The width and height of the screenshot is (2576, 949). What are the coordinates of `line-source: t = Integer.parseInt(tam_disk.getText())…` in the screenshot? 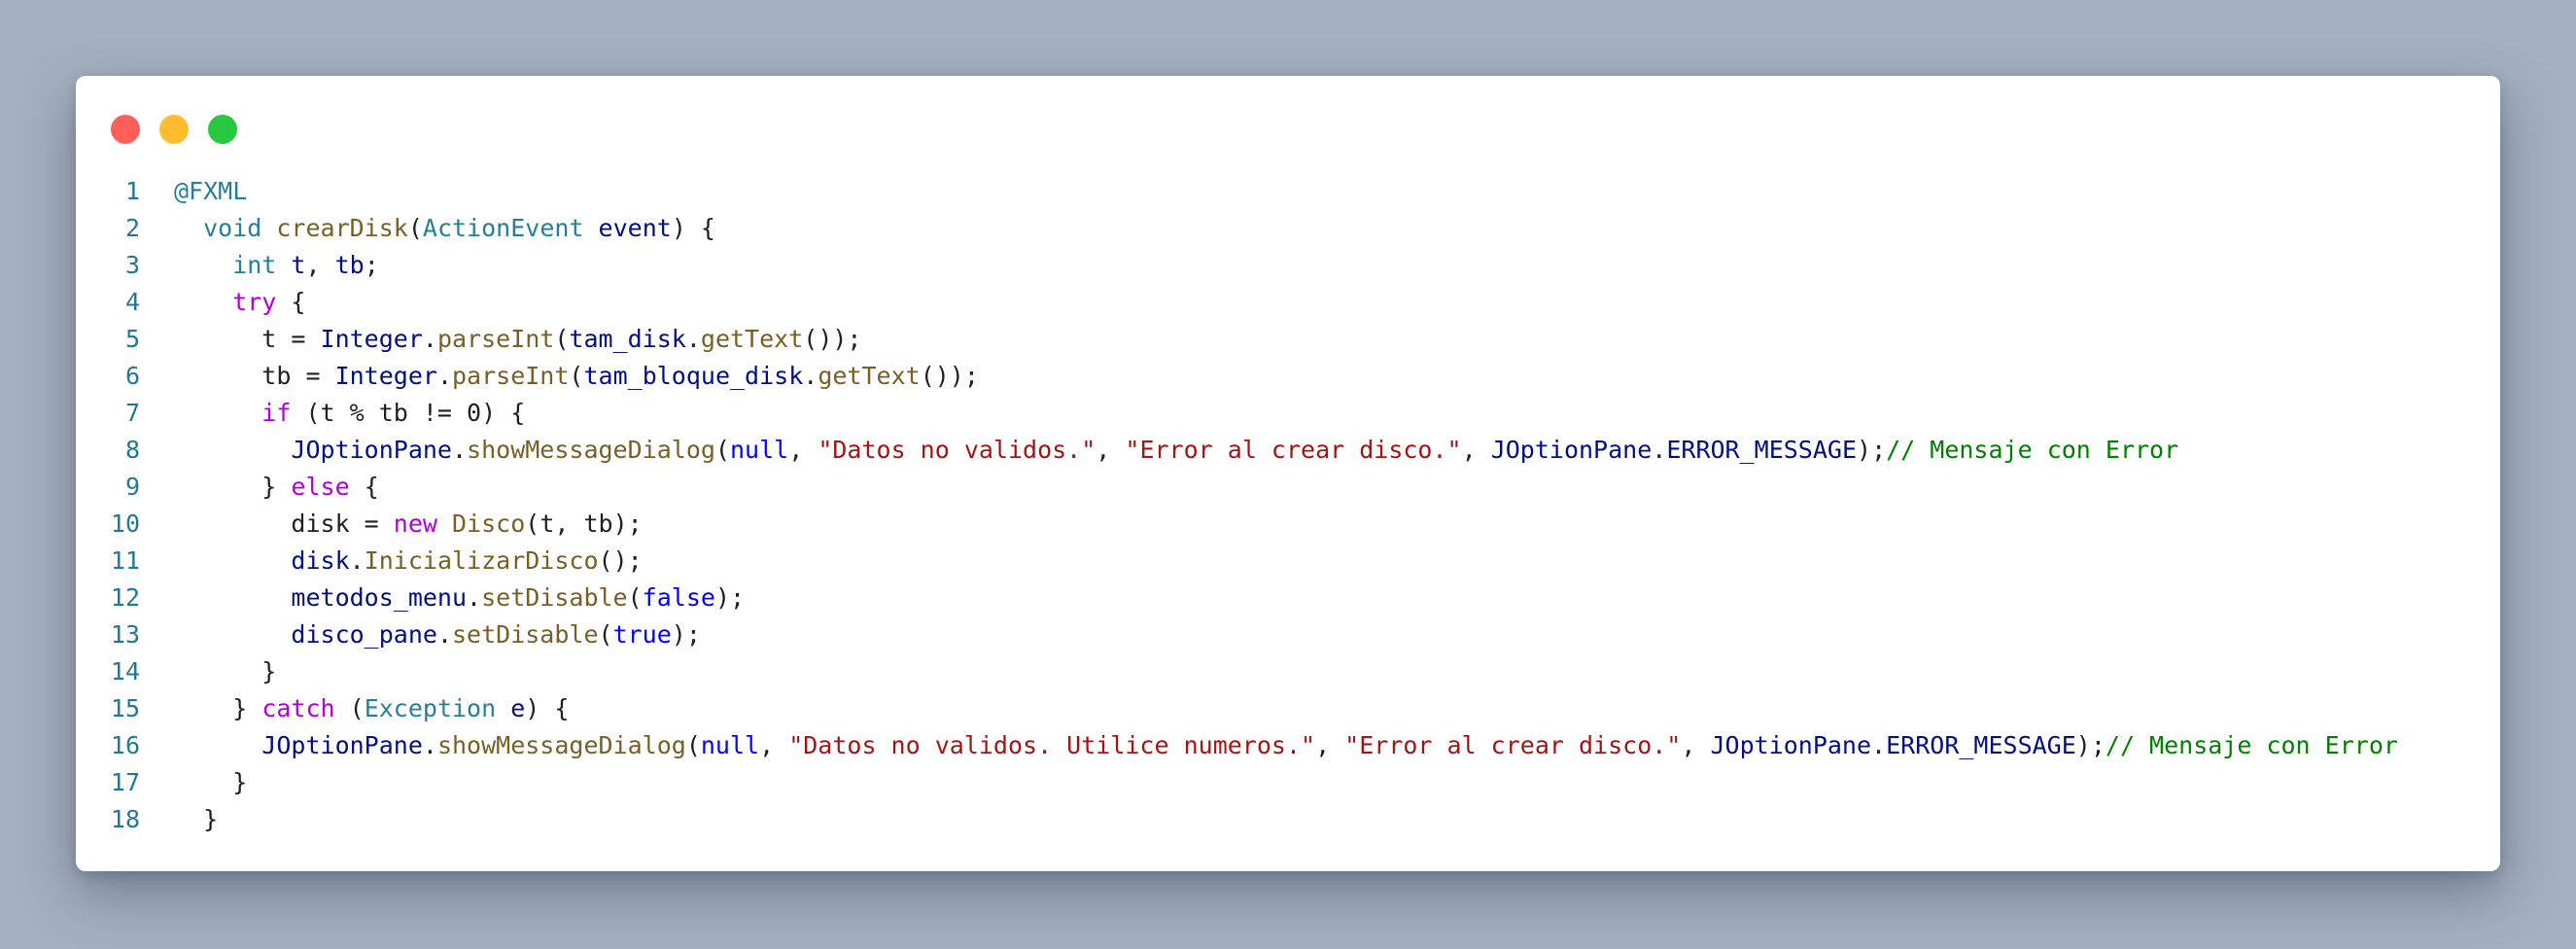 It's located at (517, 339).